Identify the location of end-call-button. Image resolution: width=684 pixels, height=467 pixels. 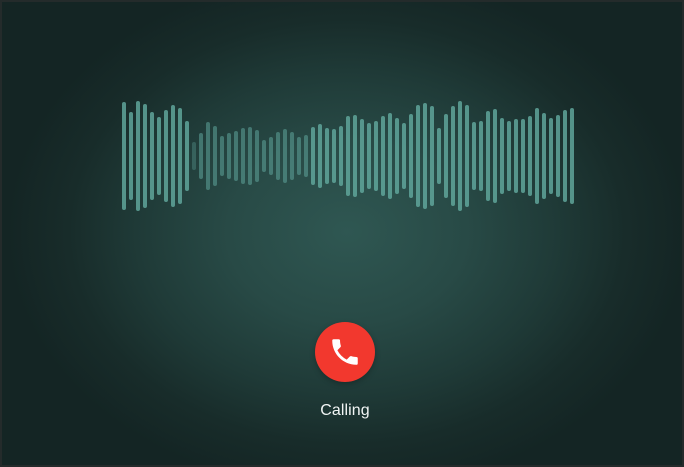
(345, 352).